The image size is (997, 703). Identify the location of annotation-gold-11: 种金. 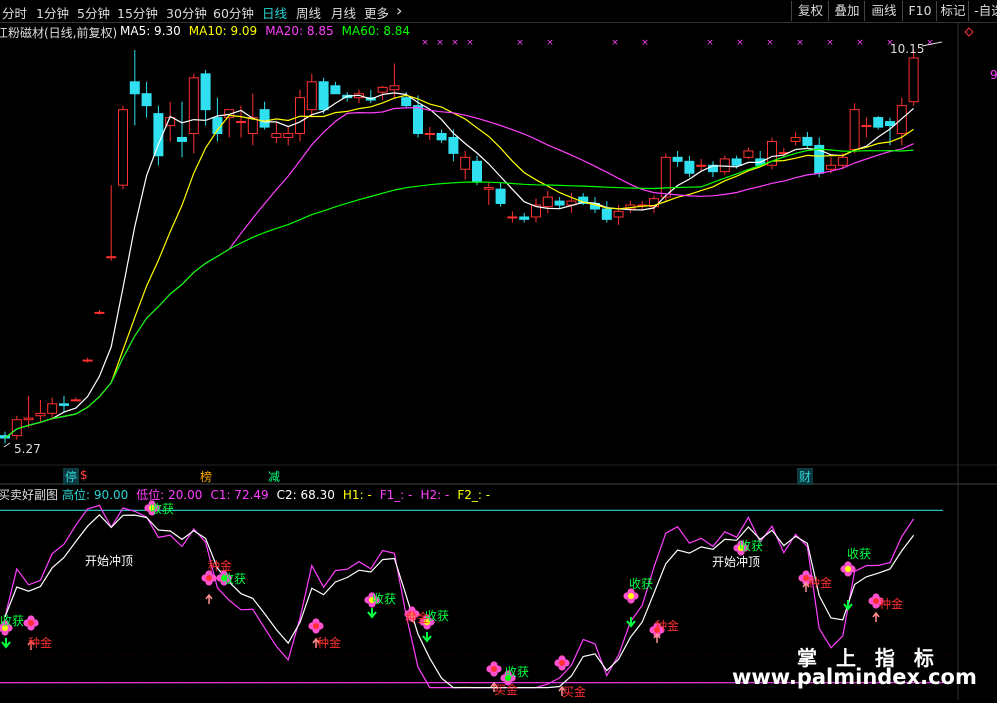
(40, 643).